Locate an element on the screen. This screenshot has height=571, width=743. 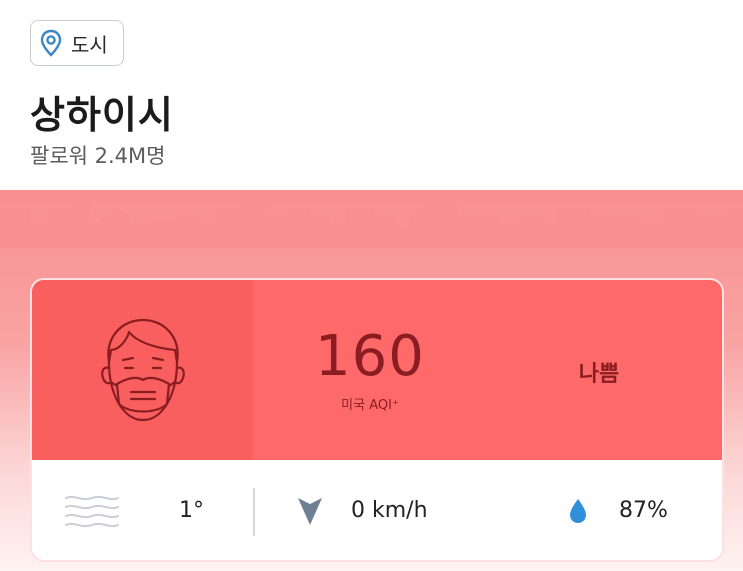
haze-icon is located at coordinates (92, 511).